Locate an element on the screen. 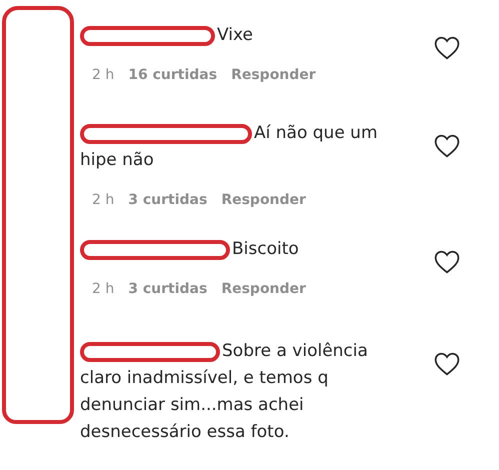 The width and height of the screenshot is (499, 470). likes-count: 16 curtidas is located at coordinates (173, 75).